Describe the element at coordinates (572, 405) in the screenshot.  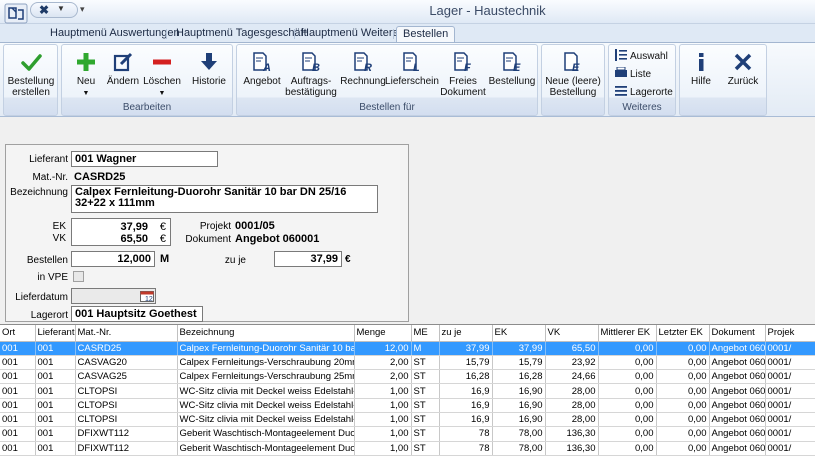
I see `table-cell: 28,00` at that location.